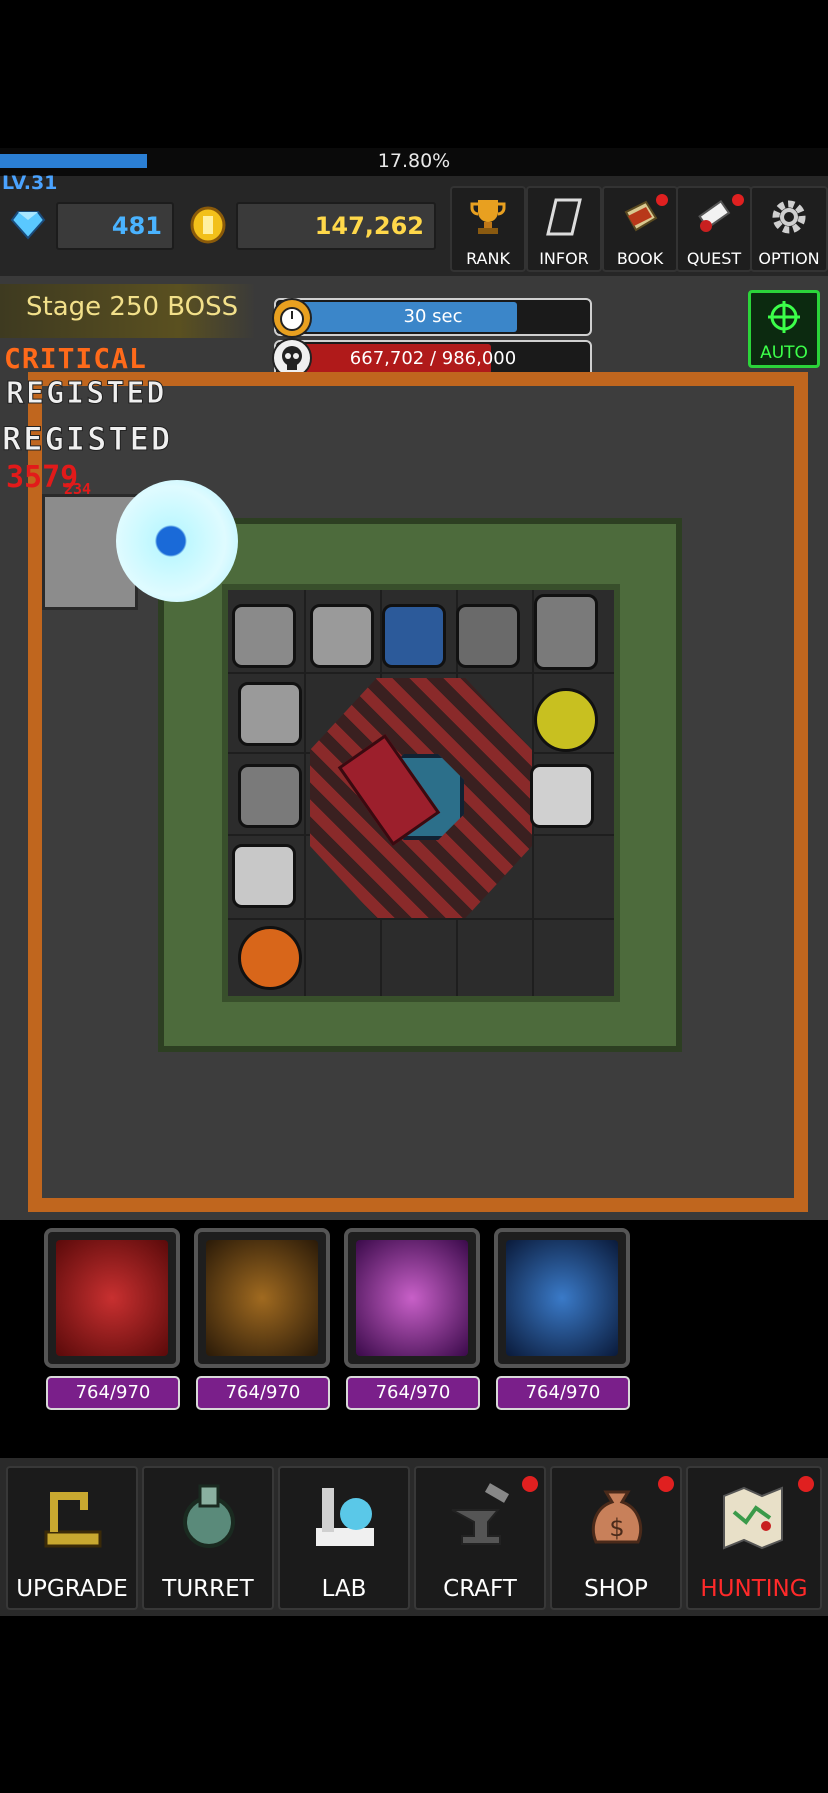 This screenshot has width=828, height=1793. I want to click on player-level: LV.31, so click(30, 183).